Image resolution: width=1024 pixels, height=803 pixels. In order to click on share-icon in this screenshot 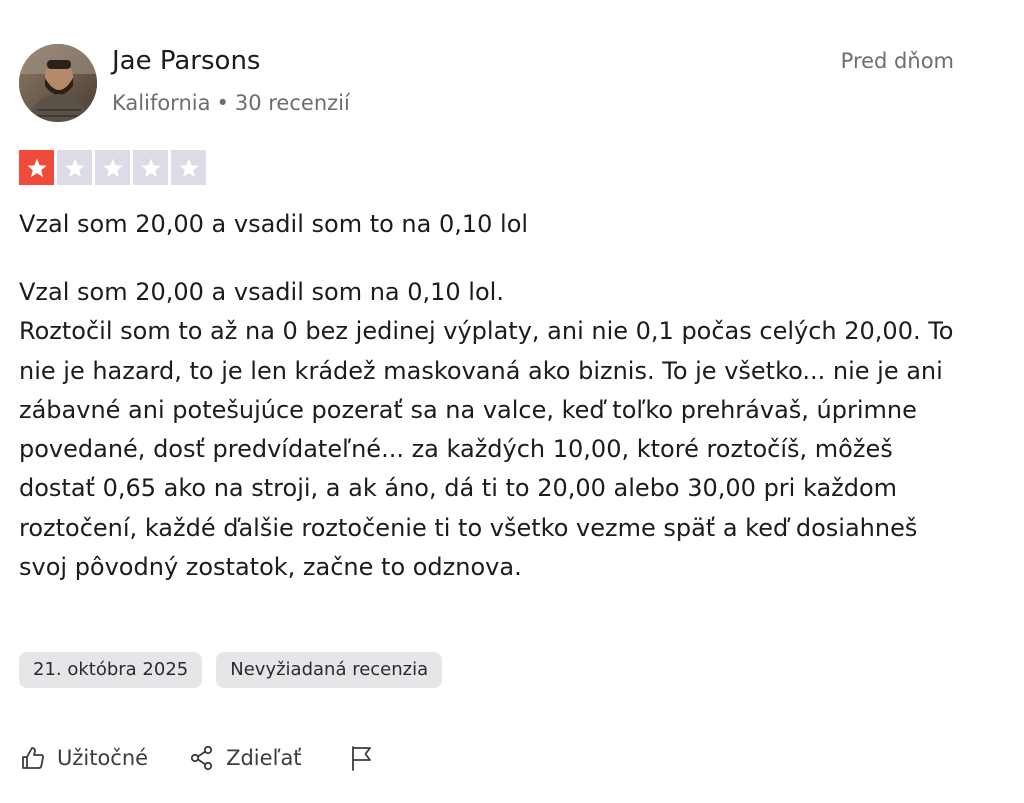, I will do `click(201, 758)`.